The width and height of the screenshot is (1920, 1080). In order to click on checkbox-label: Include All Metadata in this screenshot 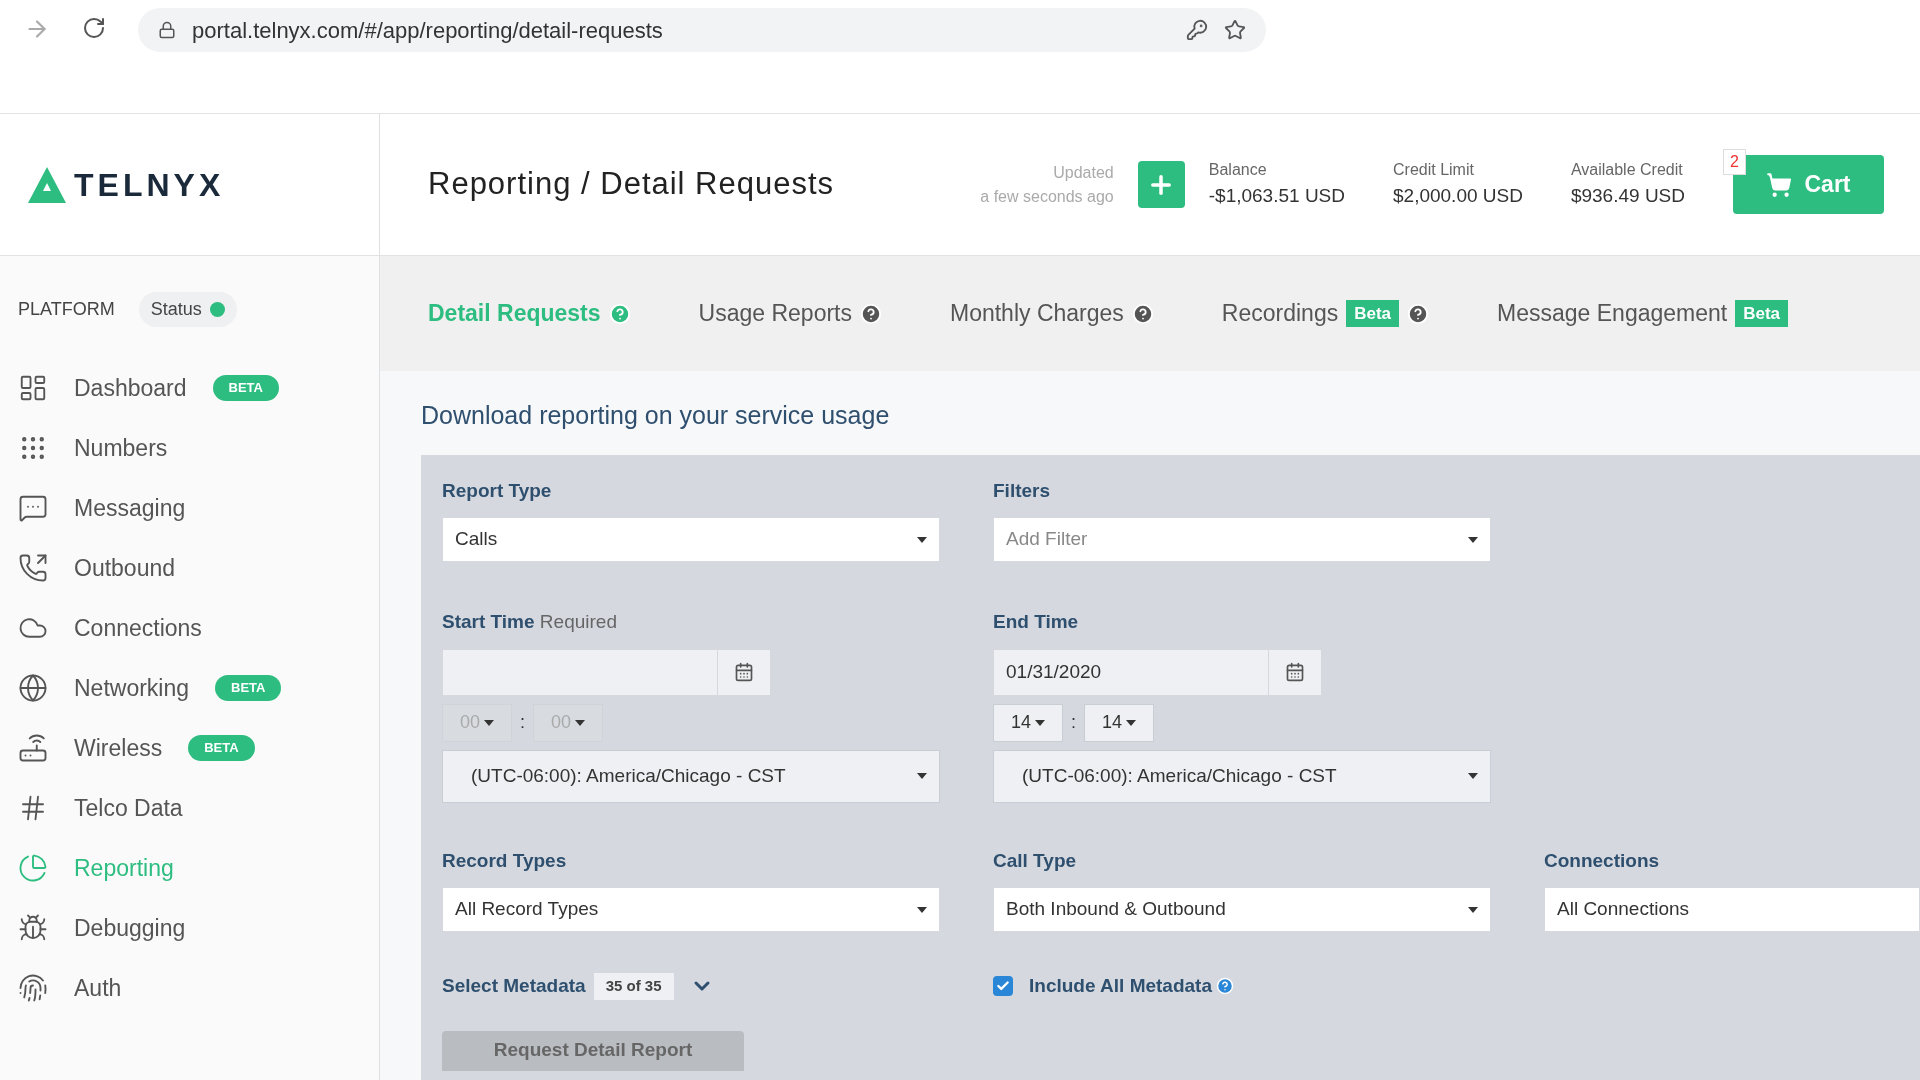, I will do `click(1120, 986)`.